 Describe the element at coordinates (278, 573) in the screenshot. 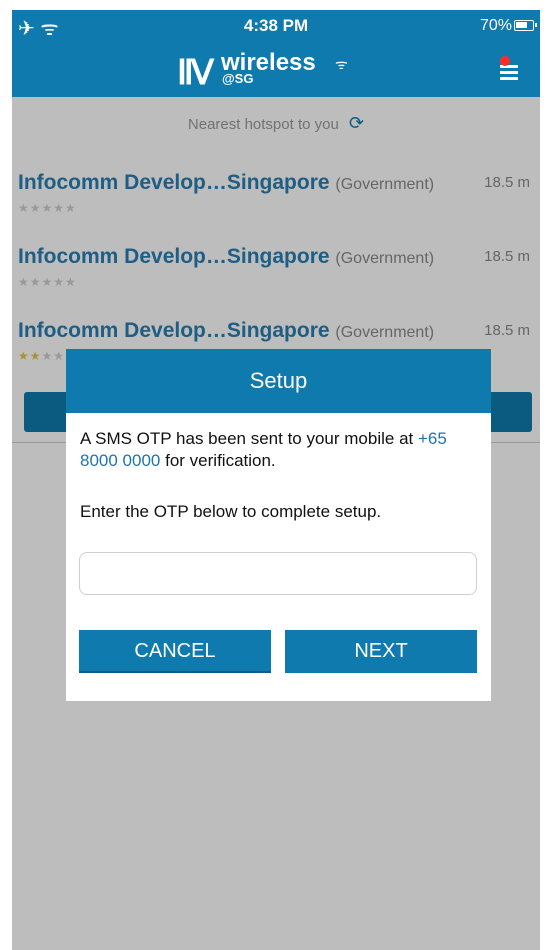

I see `otp-input` at that location.